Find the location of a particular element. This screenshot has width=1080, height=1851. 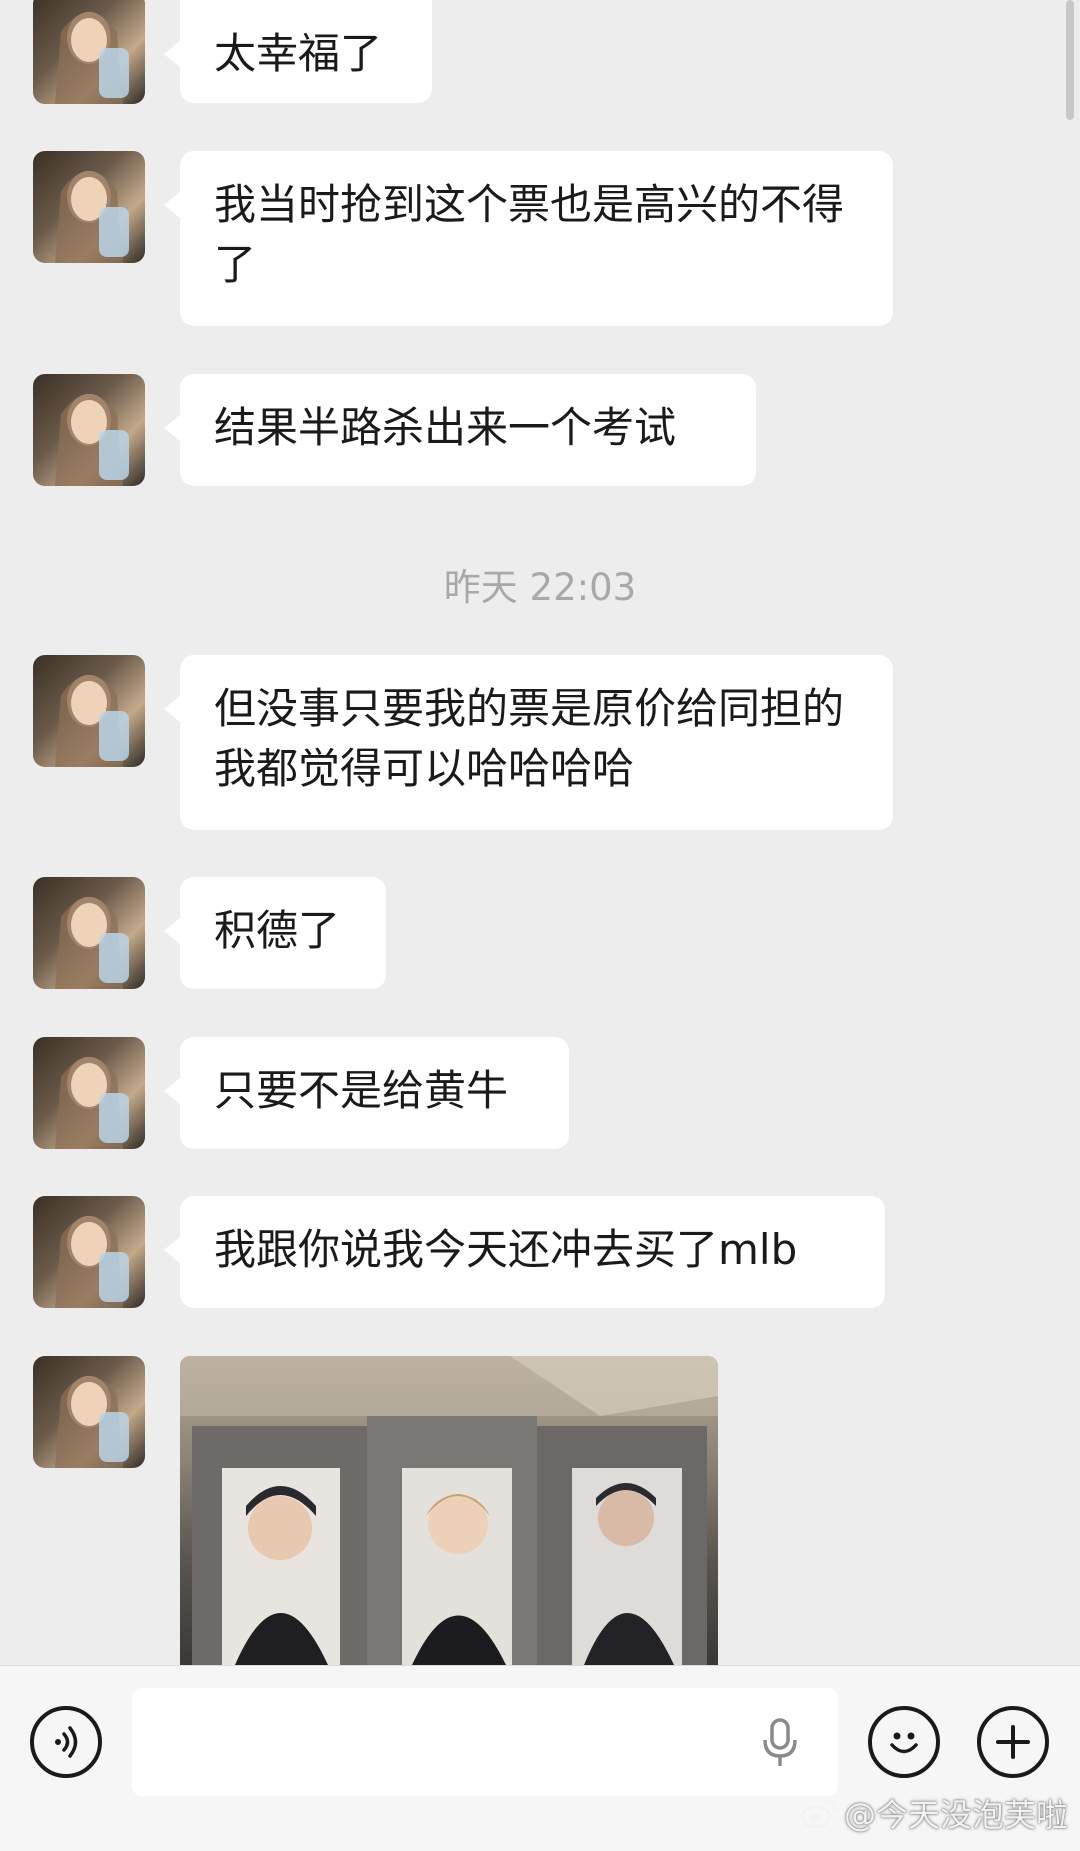

message-text: 积德了 is located at coordinates (277, 930).